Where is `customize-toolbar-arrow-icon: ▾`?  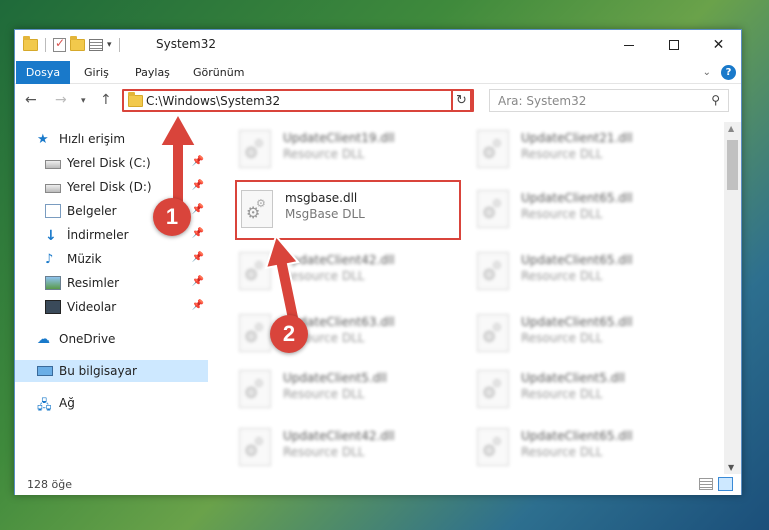
customize-toolbar-arrow-icon: ▾ is located at coordinates (109, 45).